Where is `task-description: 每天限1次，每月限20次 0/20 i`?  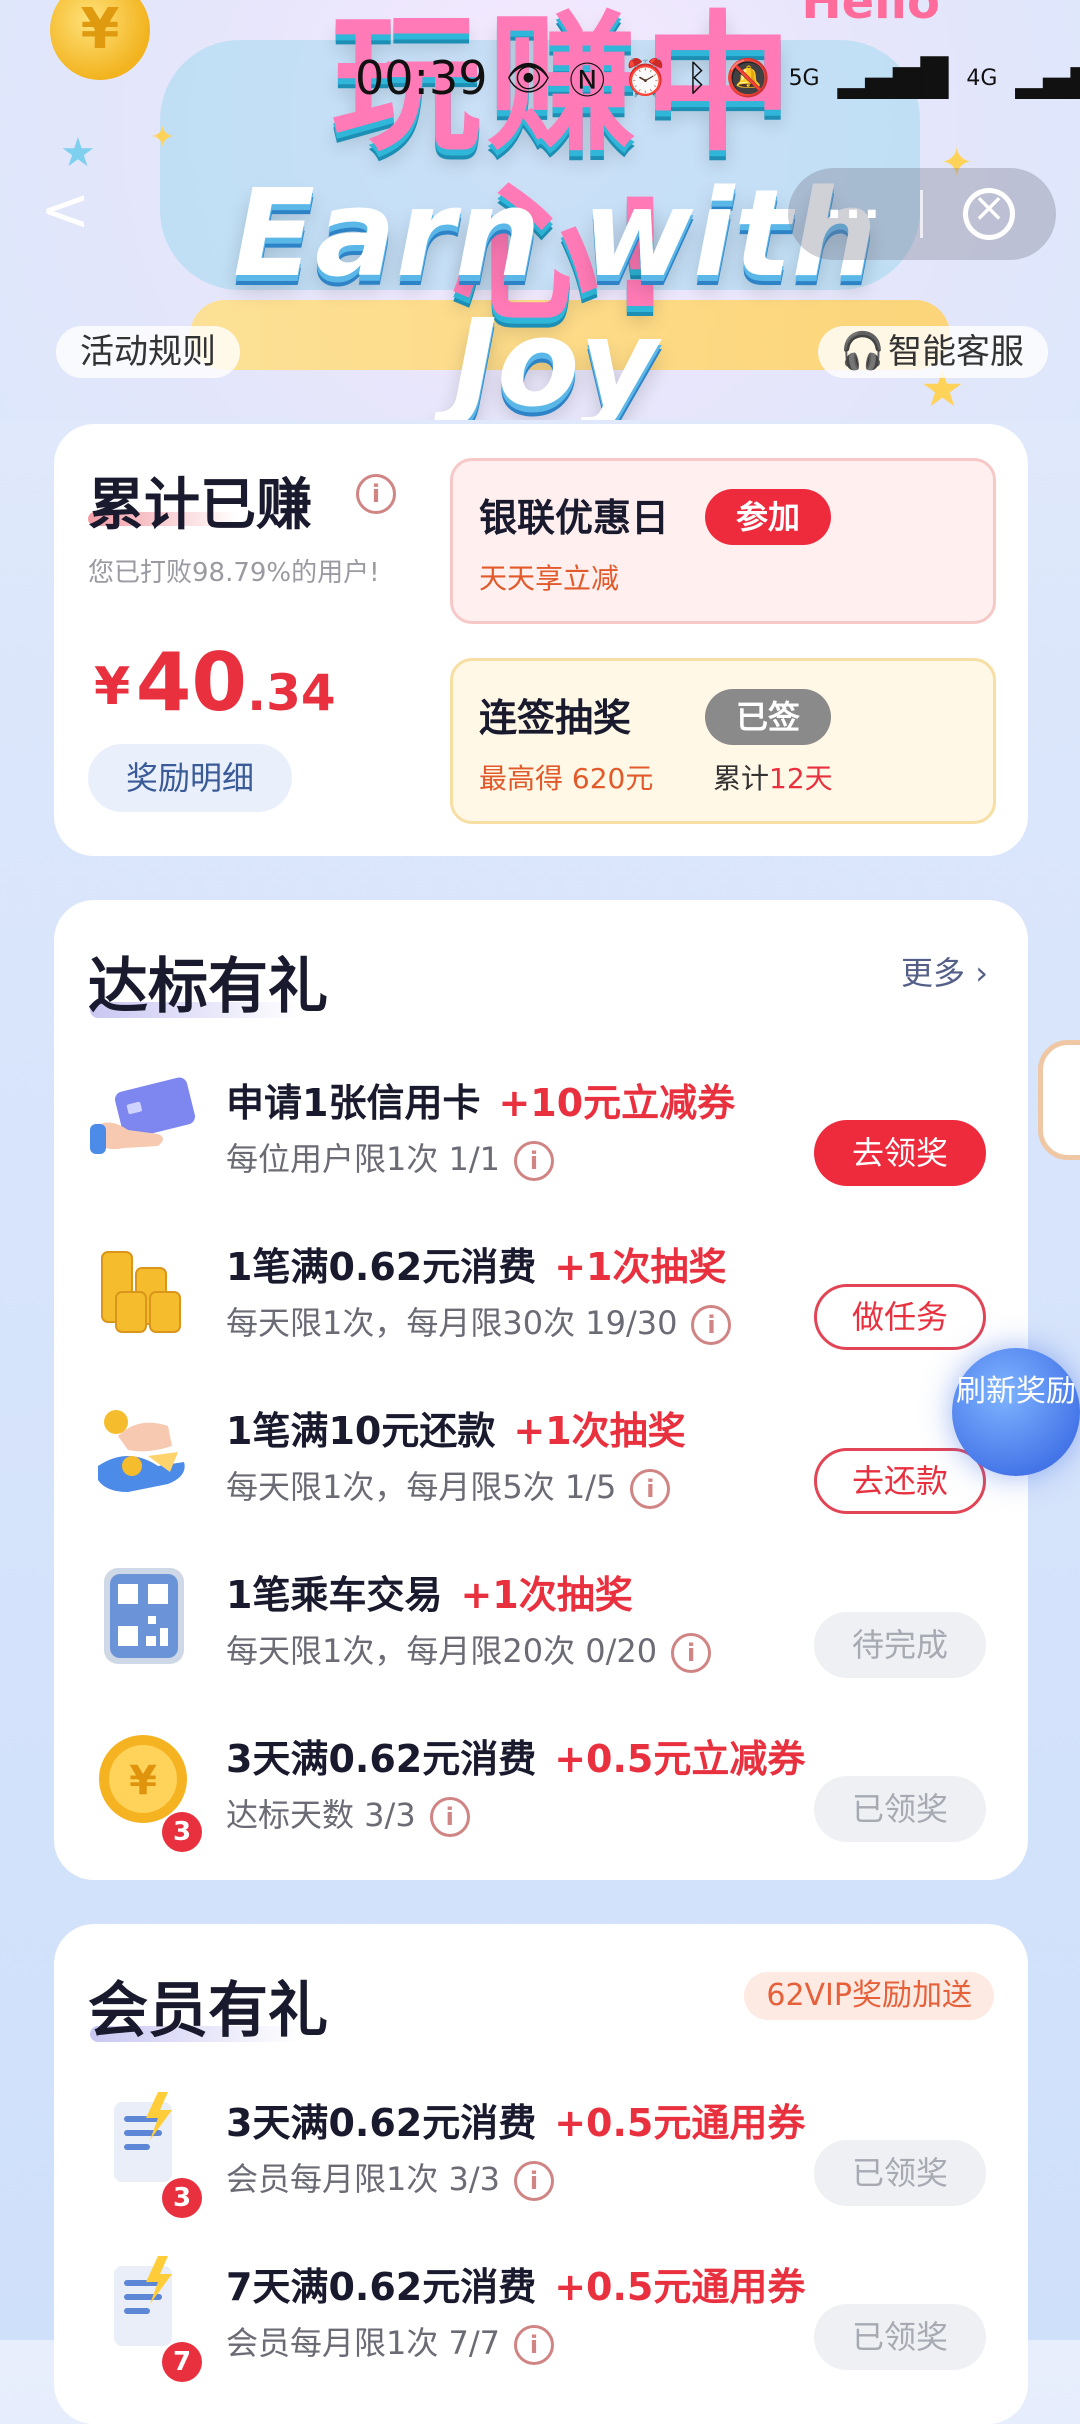
task-description: 每天限1次，每月限20次 0/20 i is located at coordinates (469, 1649).